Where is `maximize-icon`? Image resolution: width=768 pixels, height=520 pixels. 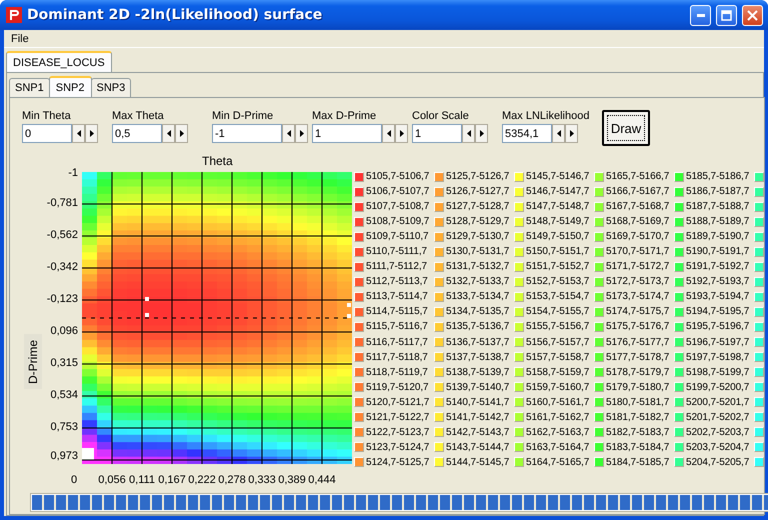
maximize-icon is located at coordinates (726, 15).